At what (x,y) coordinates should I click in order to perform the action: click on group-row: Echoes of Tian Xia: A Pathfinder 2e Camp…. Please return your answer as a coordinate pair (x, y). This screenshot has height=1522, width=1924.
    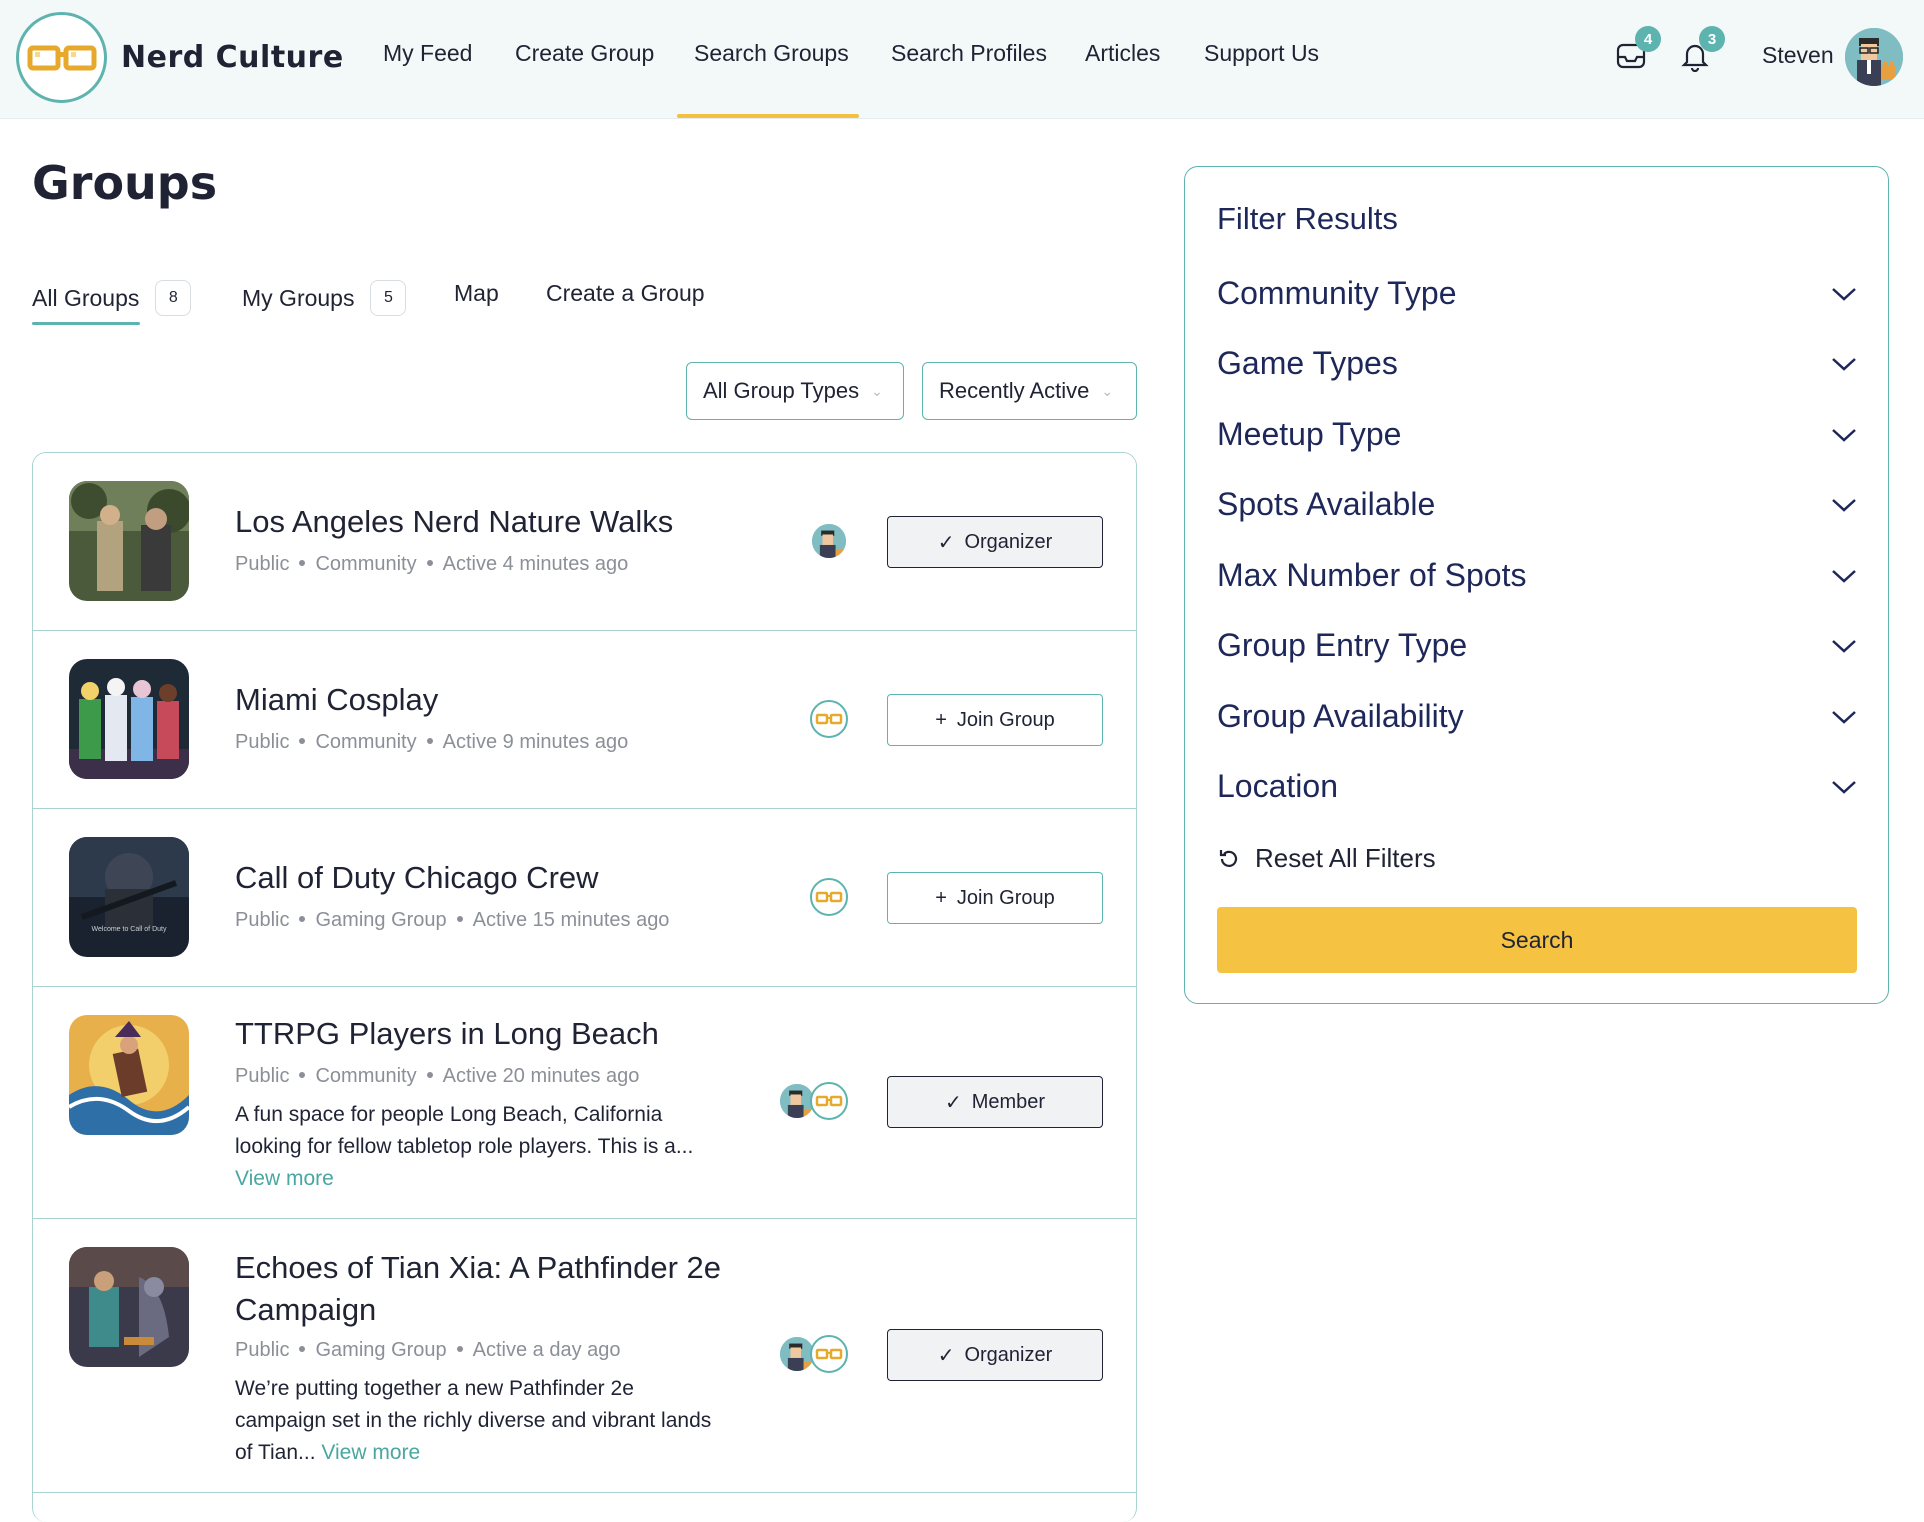
    Looking at the image, I should click on (584, 1356).